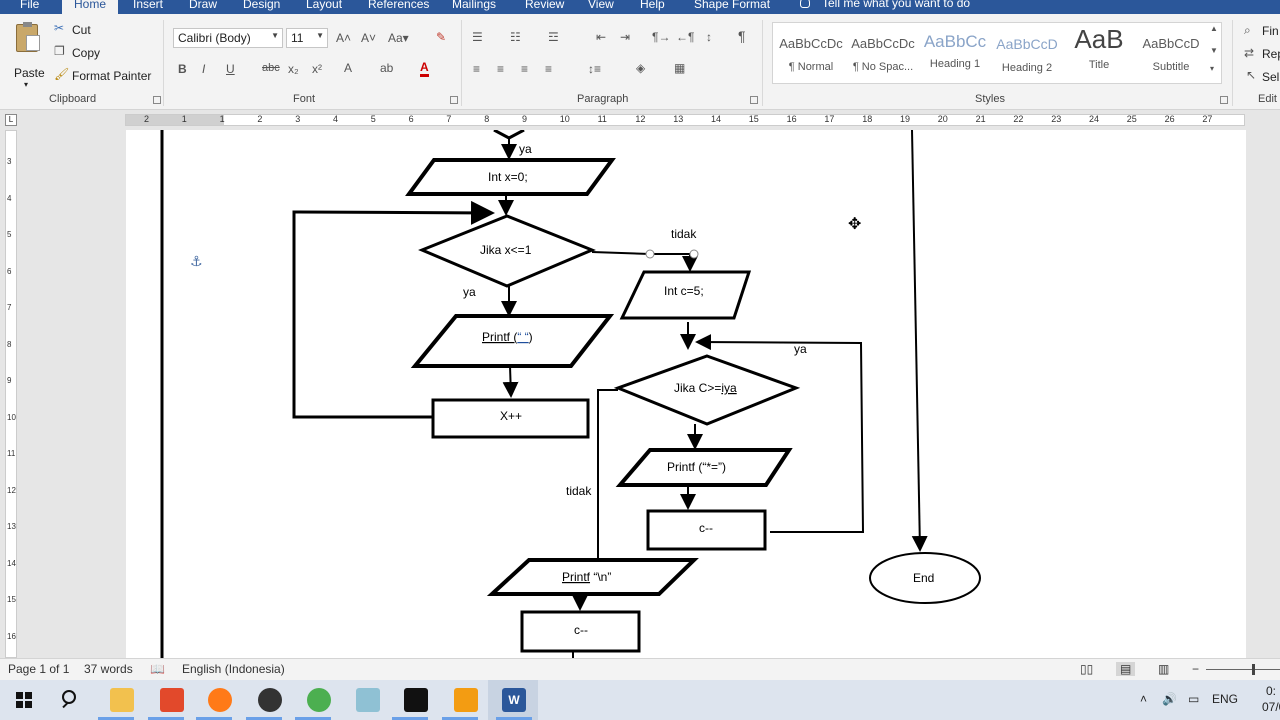 This screenshot has width=1280, height=720. Describe the element at coordinates (9, 380) in the screenshot. I see `ruler-number: 9` at that location.